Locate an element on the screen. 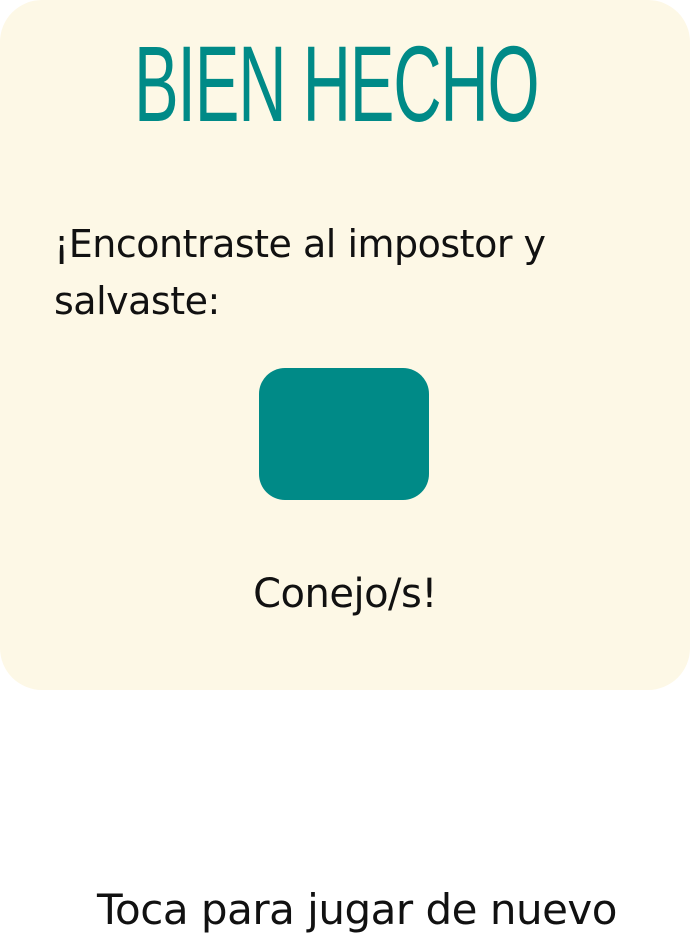 The image size is (690, 940). reward-label: Conejo/s! is located at coordinates (345, 594).